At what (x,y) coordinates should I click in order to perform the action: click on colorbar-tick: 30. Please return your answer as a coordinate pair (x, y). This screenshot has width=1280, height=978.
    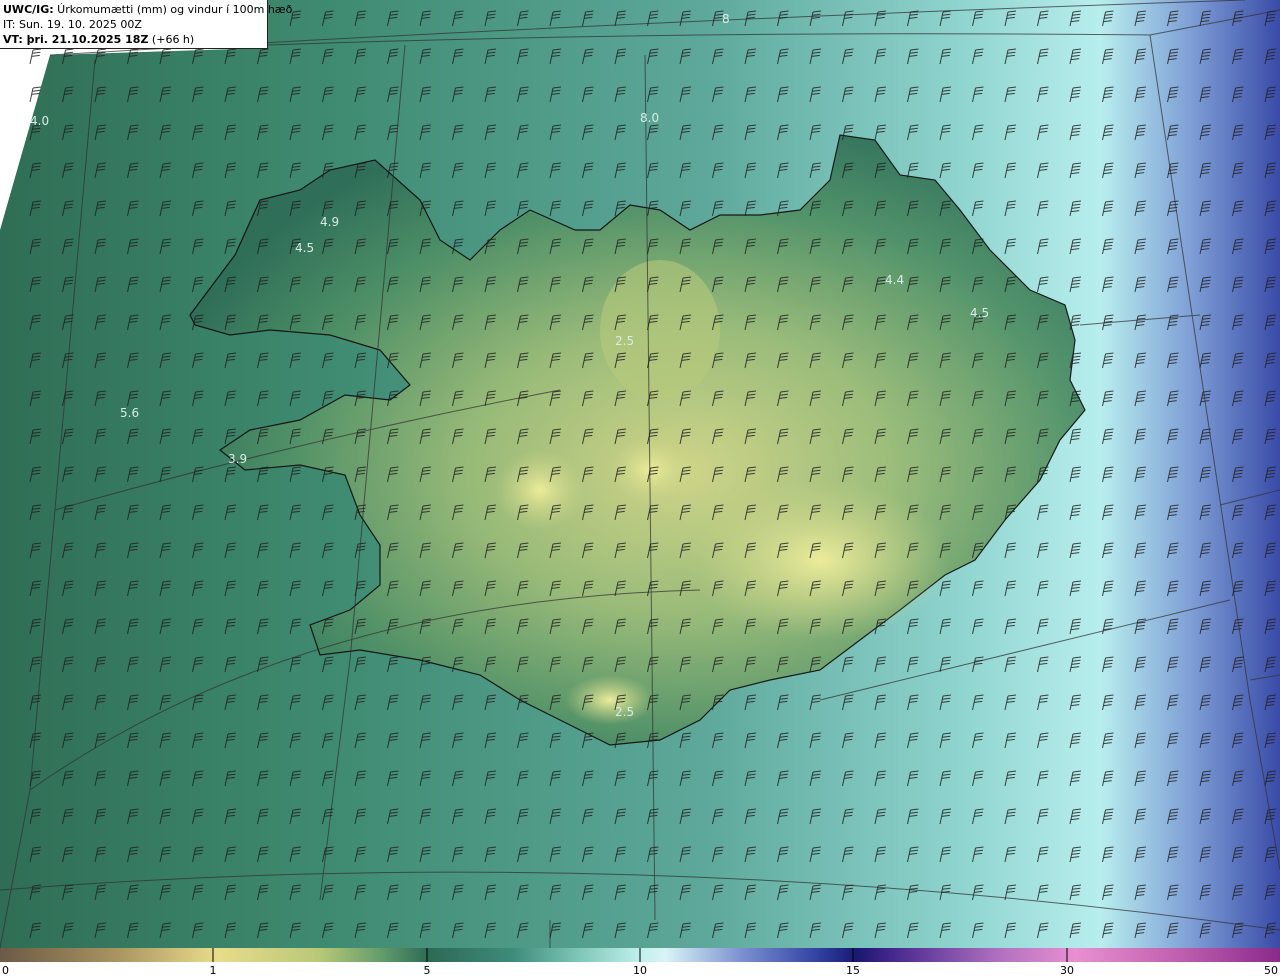
    Looking at the image, I should click on (1067, 970).